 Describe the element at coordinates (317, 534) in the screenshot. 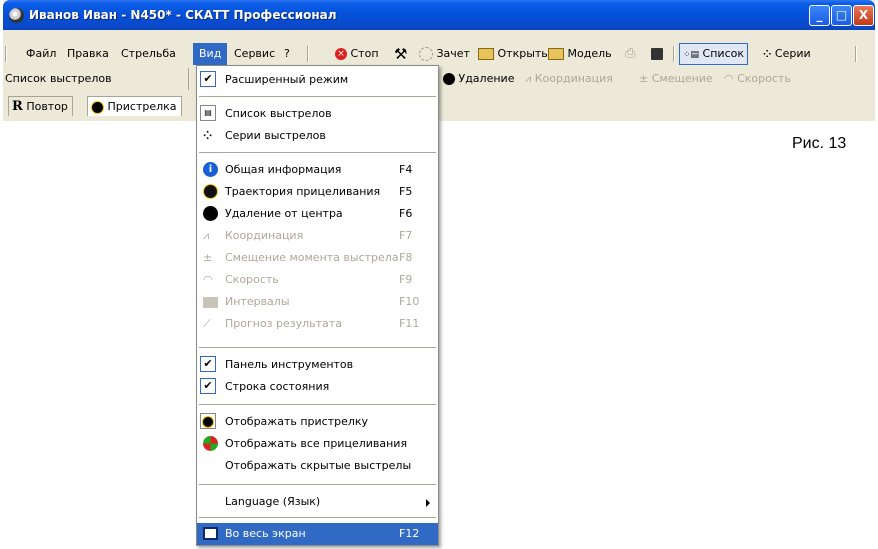

I see `menu-item-full-screen: Во весь экран F12` at that location.